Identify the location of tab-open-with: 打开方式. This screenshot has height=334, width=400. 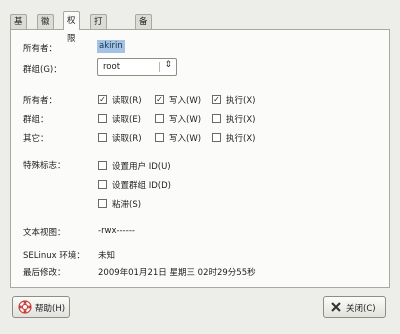
(98, 43).